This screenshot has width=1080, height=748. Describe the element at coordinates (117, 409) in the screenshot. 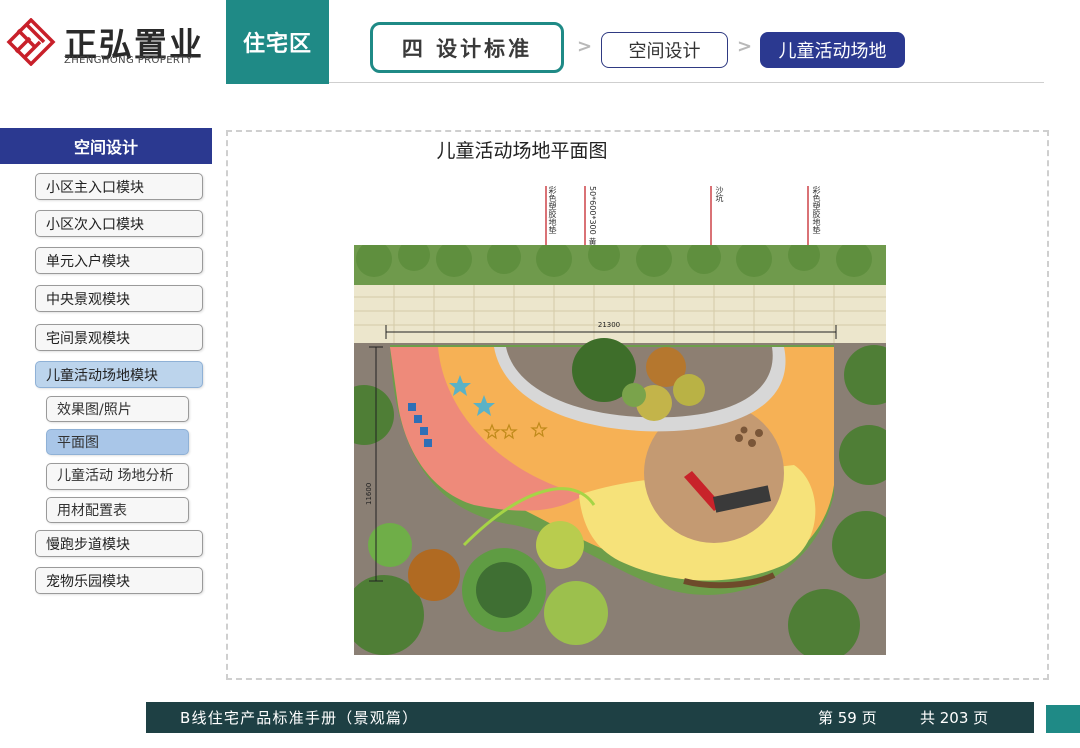

I see `sidebar-subitem-renderings: 效果图/照片` at that location.